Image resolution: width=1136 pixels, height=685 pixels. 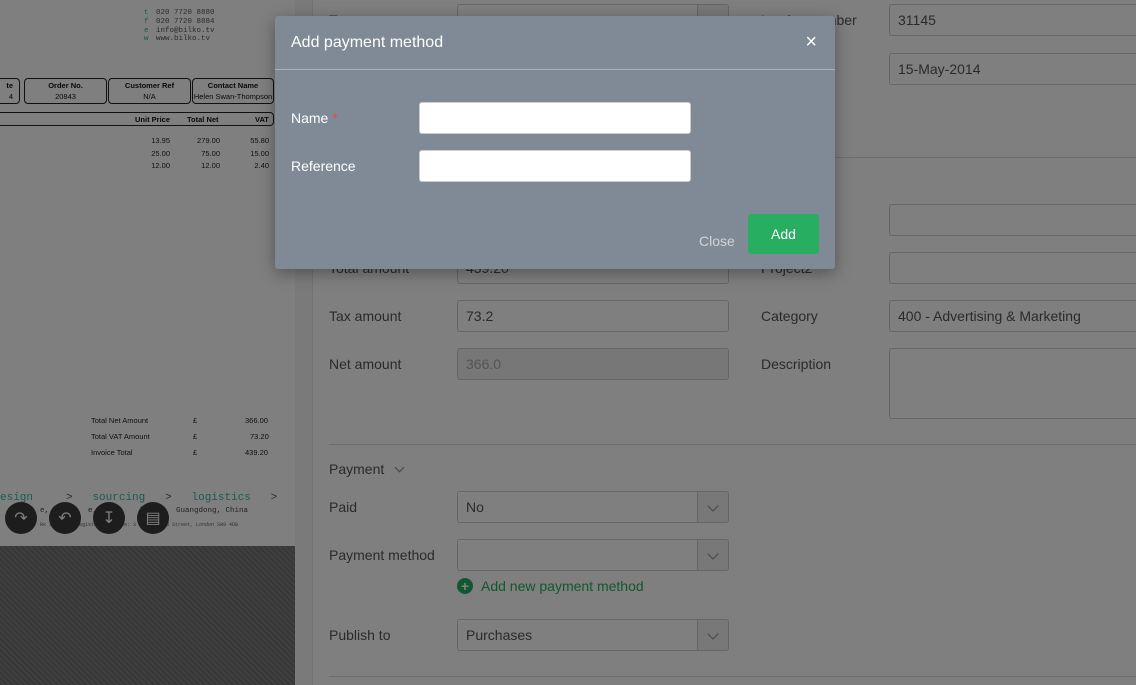 I want to click on reference-label: Reference, so click(x=323, y=166).